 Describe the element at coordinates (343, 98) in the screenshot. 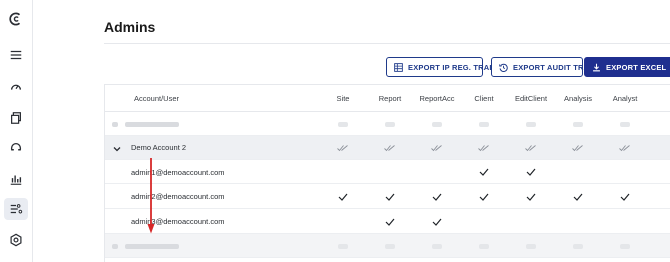

I see `column-header-site: Site` at that location.